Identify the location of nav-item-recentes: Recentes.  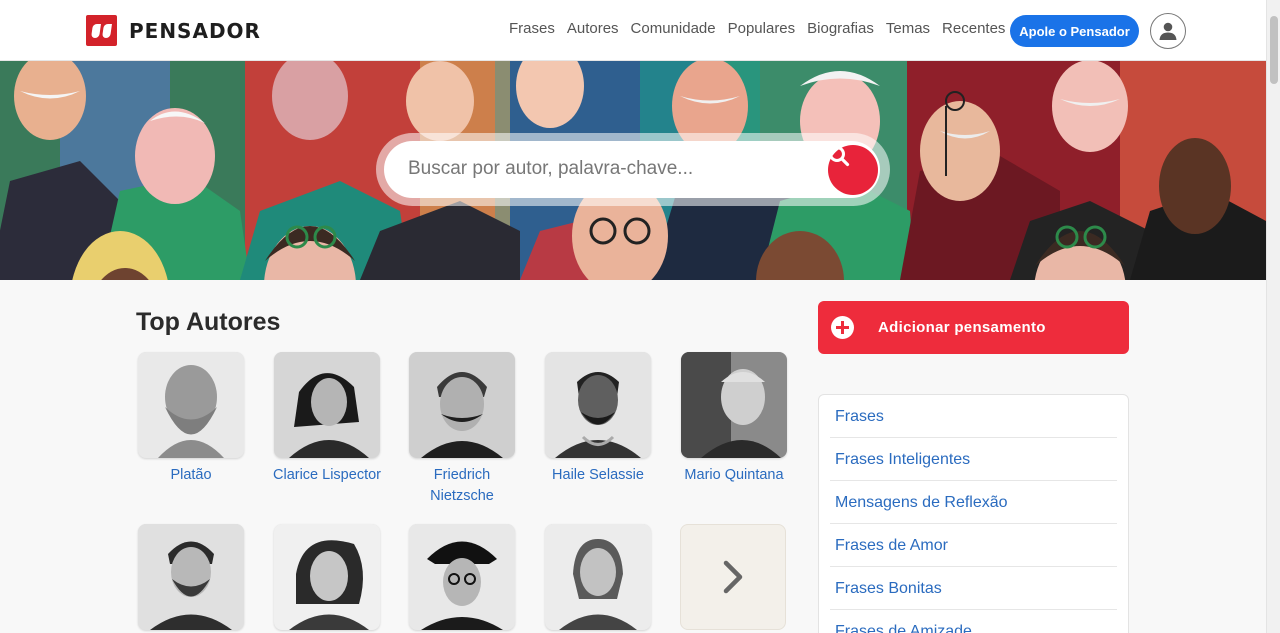
(973, 28).